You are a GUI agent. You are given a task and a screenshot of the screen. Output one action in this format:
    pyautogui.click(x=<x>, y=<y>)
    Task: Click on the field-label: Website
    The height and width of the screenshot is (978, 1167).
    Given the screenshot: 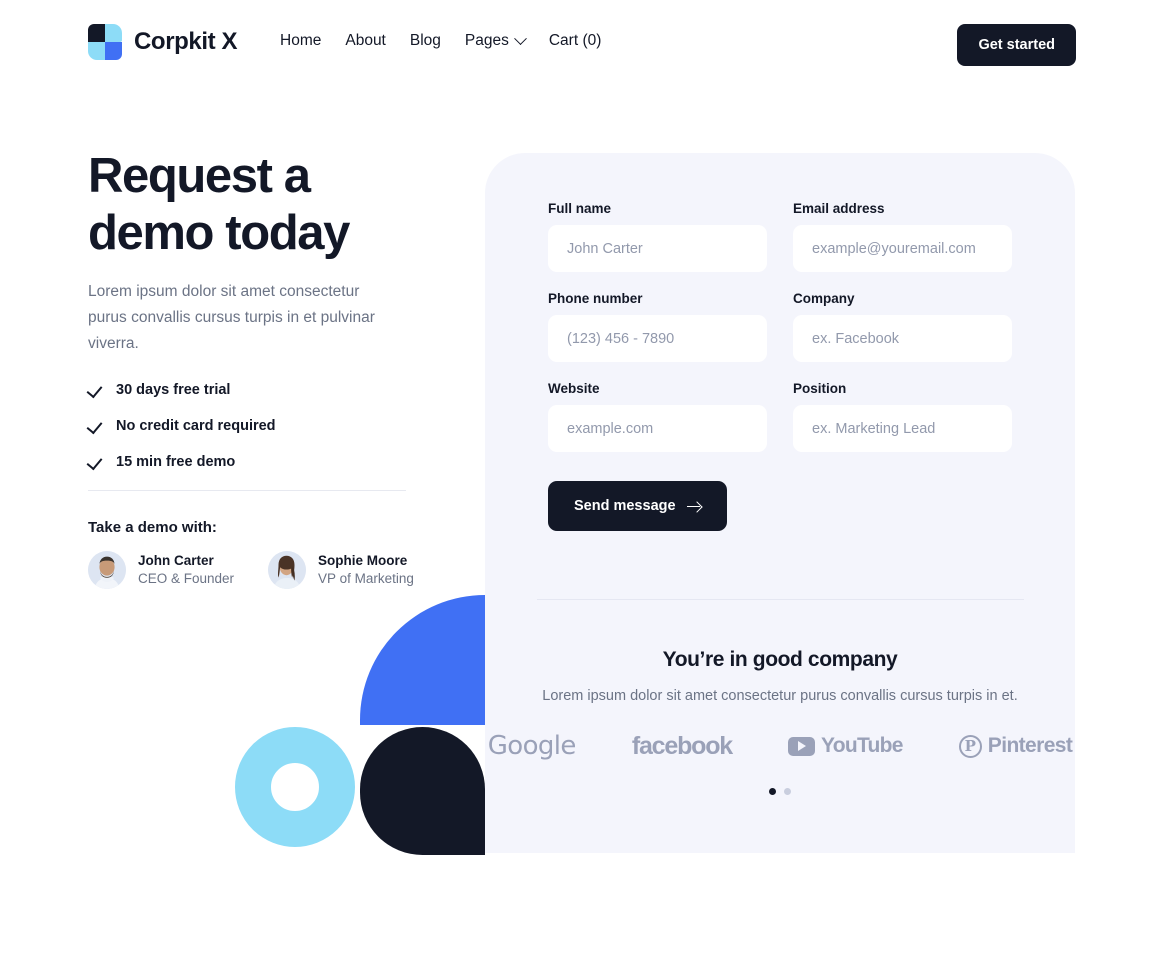 What is the action you would take?
    pyautogui.click(x=574, y=388)
    